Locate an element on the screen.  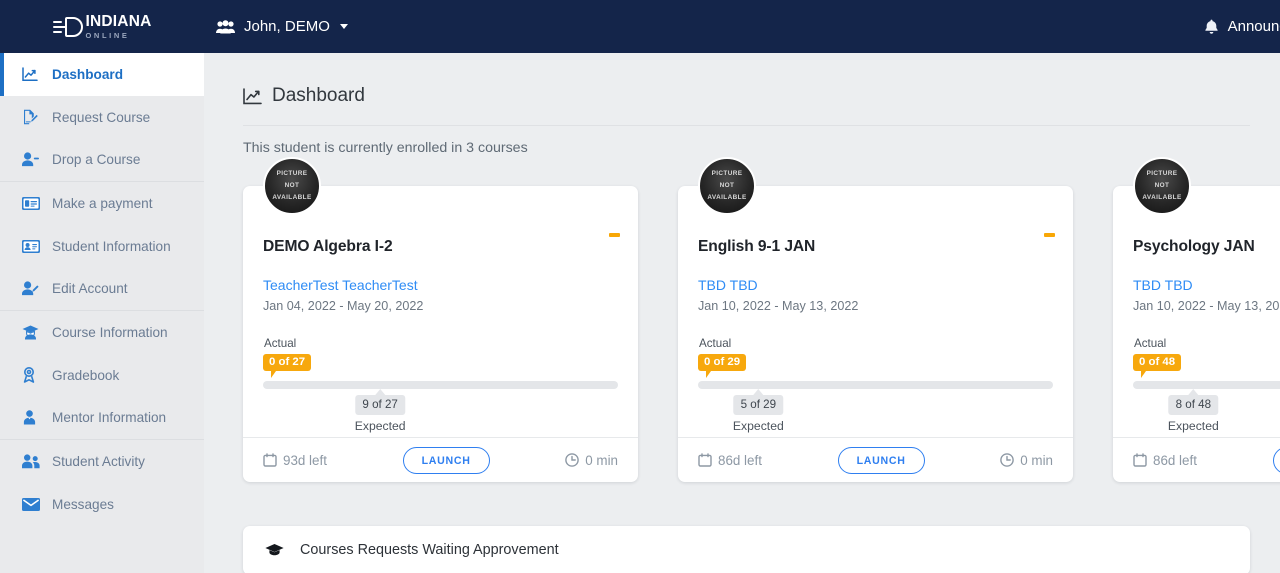
award-icon is located at coordinates (35, 375).